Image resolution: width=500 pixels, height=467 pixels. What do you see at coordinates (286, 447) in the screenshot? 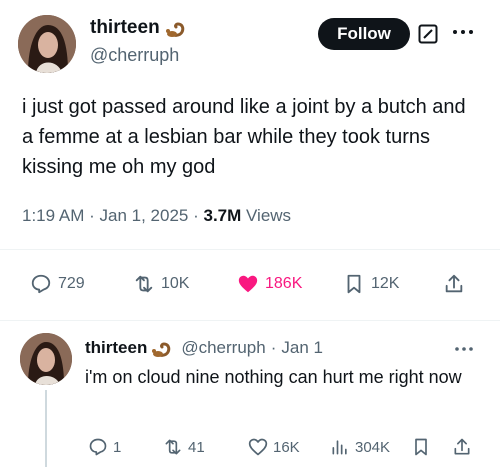
I see `like-count: 16K` at bounding box center [286, 447].